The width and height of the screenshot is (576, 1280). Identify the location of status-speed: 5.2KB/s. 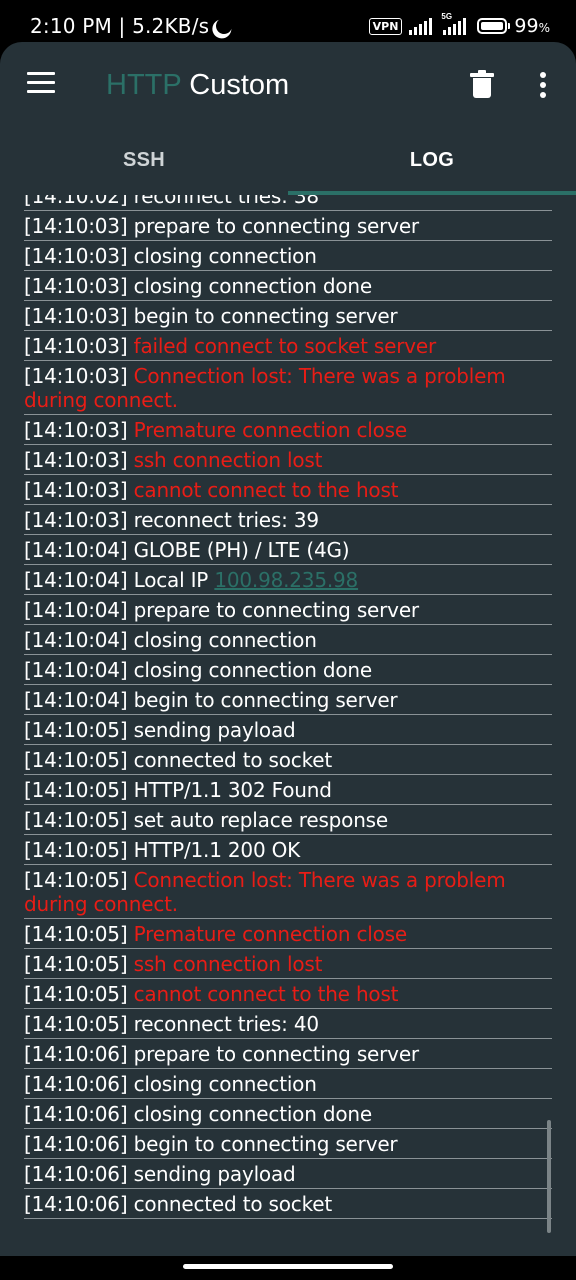
(171, 26).